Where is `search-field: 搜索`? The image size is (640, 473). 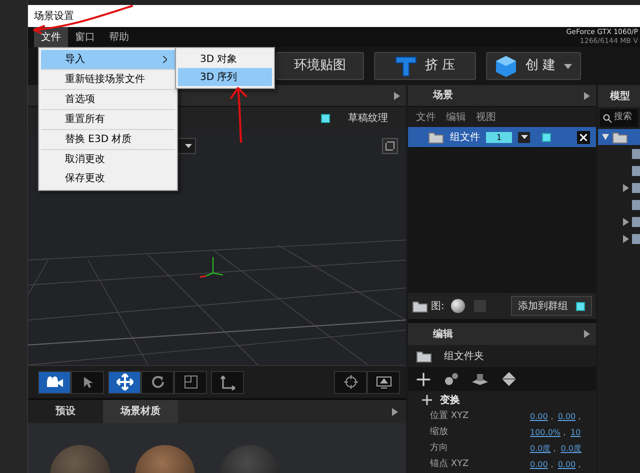 search-field: 搜索 is located at coordinates (619, 118).